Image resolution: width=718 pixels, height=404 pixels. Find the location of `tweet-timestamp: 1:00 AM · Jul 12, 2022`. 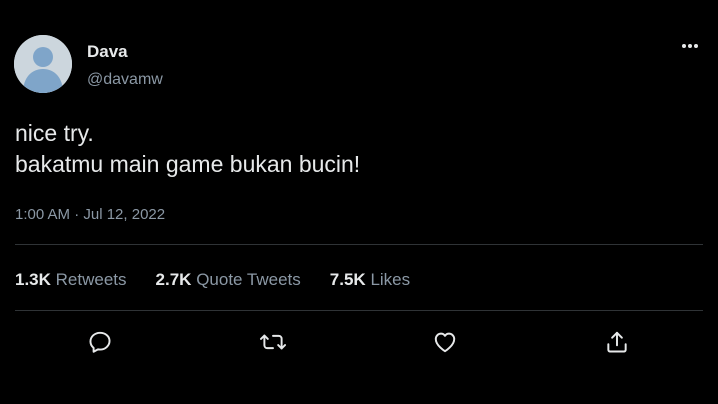

tweet-timestamp: 1:00 AM · Jul 12, 2022 is located at coordinates (90, 215).